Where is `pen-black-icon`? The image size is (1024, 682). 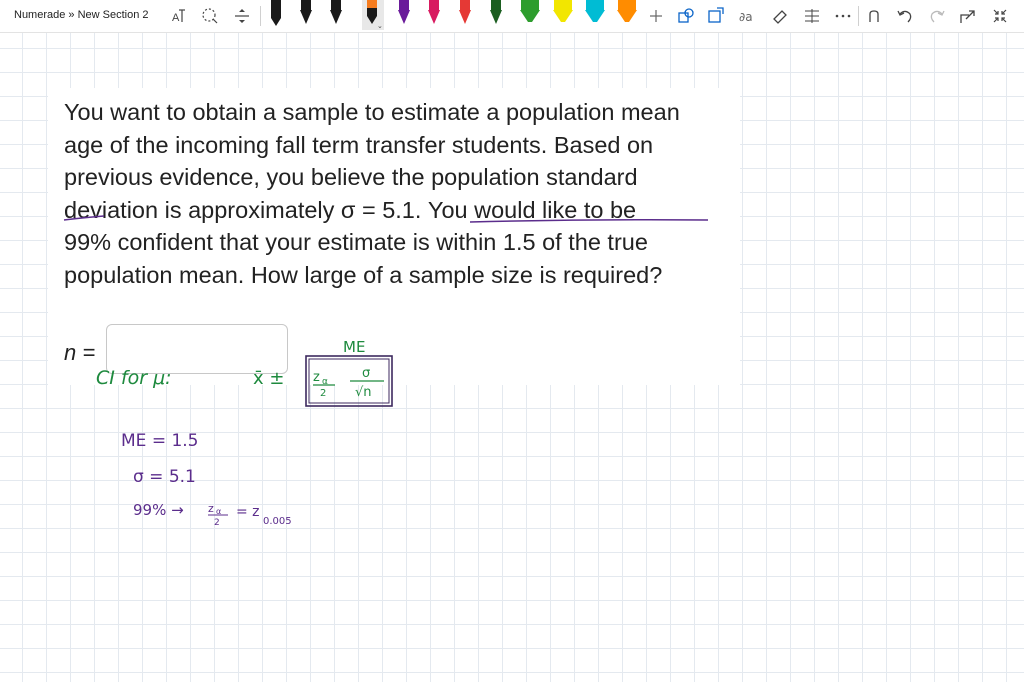 pen-black-icon is located at coordinates (276, 15).